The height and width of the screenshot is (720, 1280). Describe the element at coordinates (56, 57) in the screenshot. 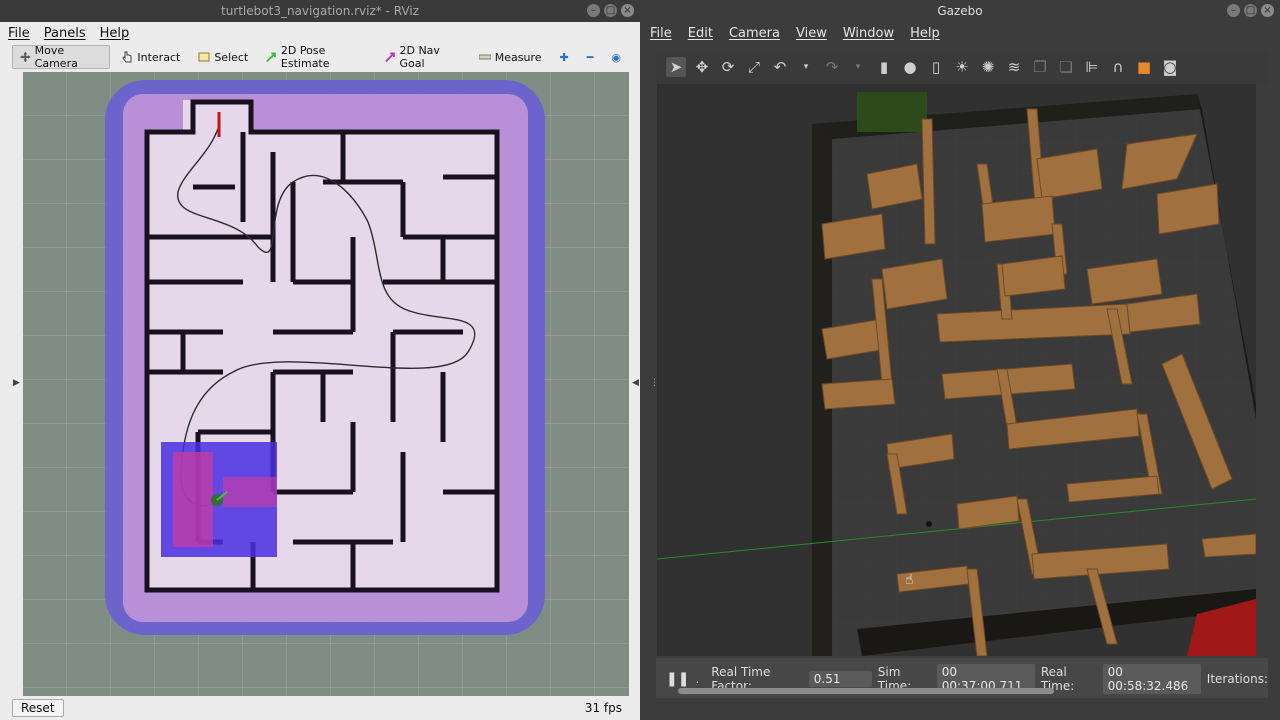

I see `move-camera-label: Move Camera` at that location.